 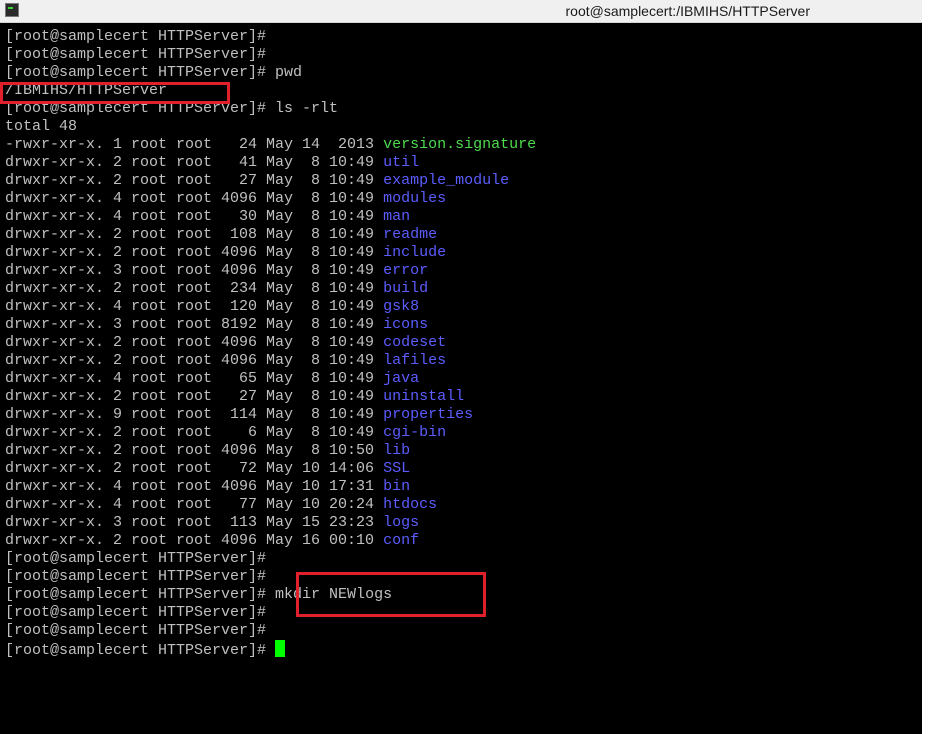 I want to click on command-text: pwd, so click(x=284, y=72).